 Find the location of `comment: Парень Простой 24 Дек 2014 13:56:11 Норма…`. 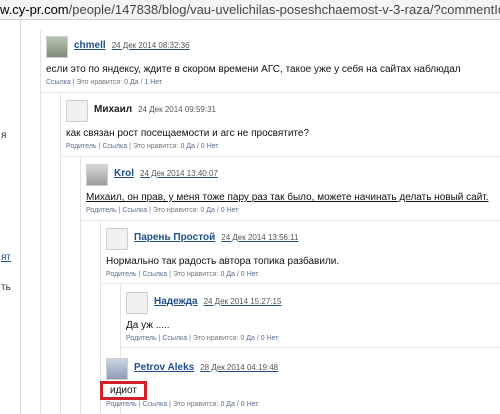

comment: Парень Простой 24 Дек 2014 13:56:11 Норма… is located at coordinates (301, 255).